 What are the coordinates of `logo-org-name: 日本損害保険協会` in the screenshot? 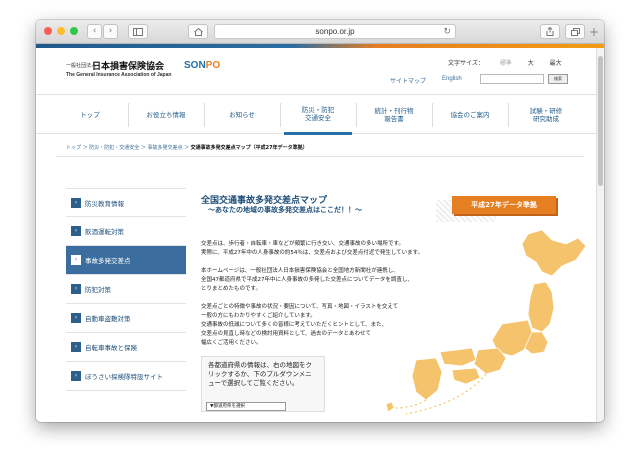 It's located at (128, 65).